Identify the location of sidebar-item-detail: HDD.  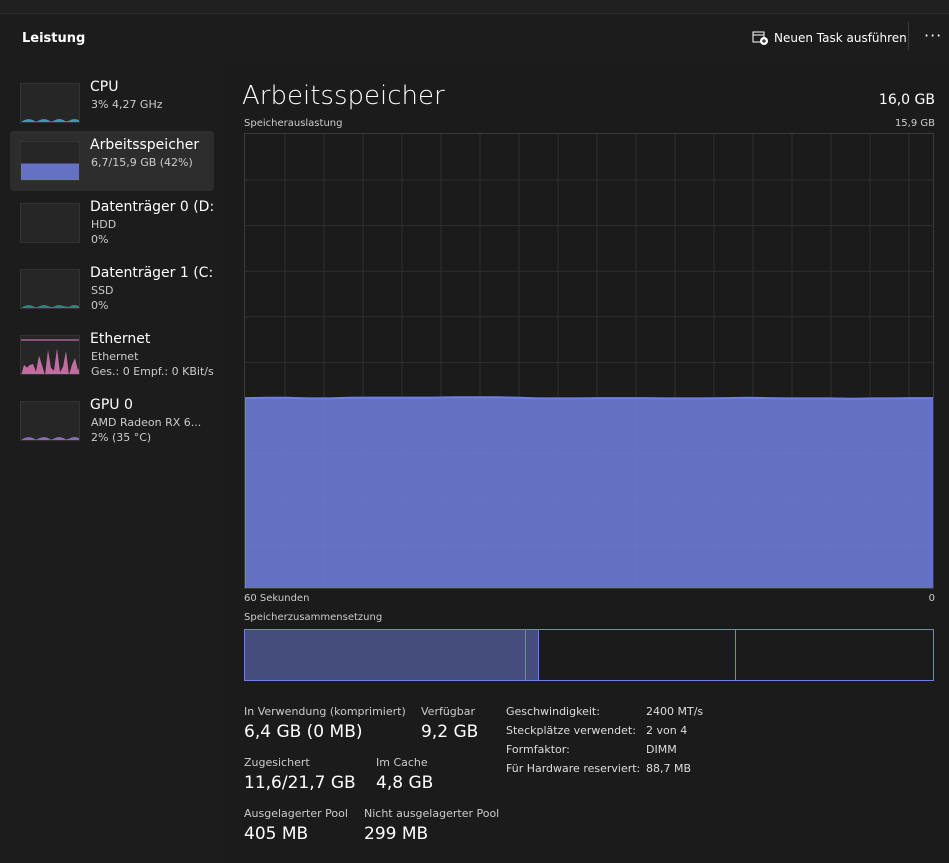
(104, 224).